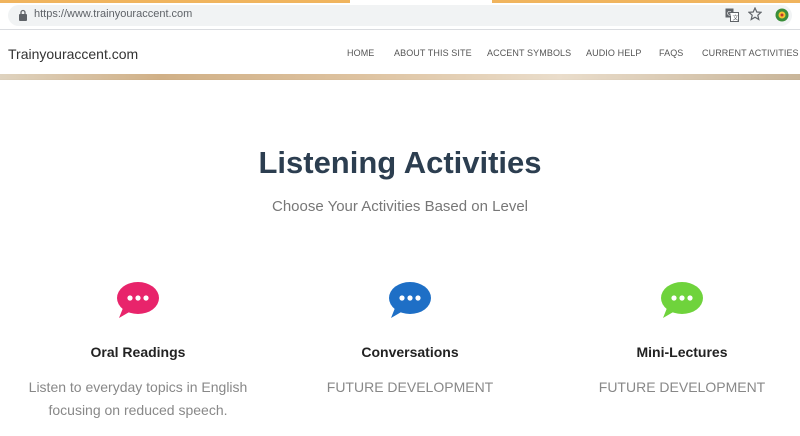 The width and height of the screenshot is (800, 436). Describe the element at coordinates (529, 53) in the screenshot. I see `nav-link-accent-symbols: ACCENT SYMBOLS` at that location.